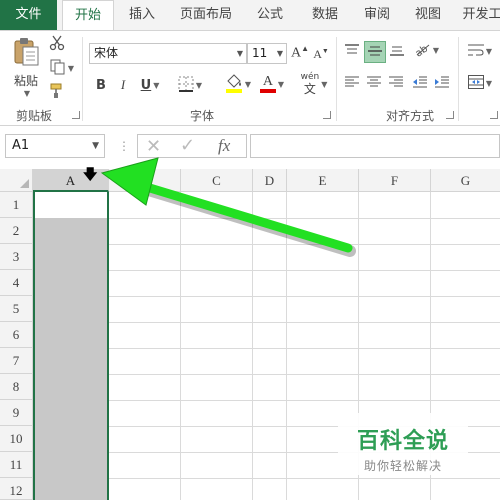  I want to click on watermark-subtitle: 助你轻松解决, so click(402, 466).